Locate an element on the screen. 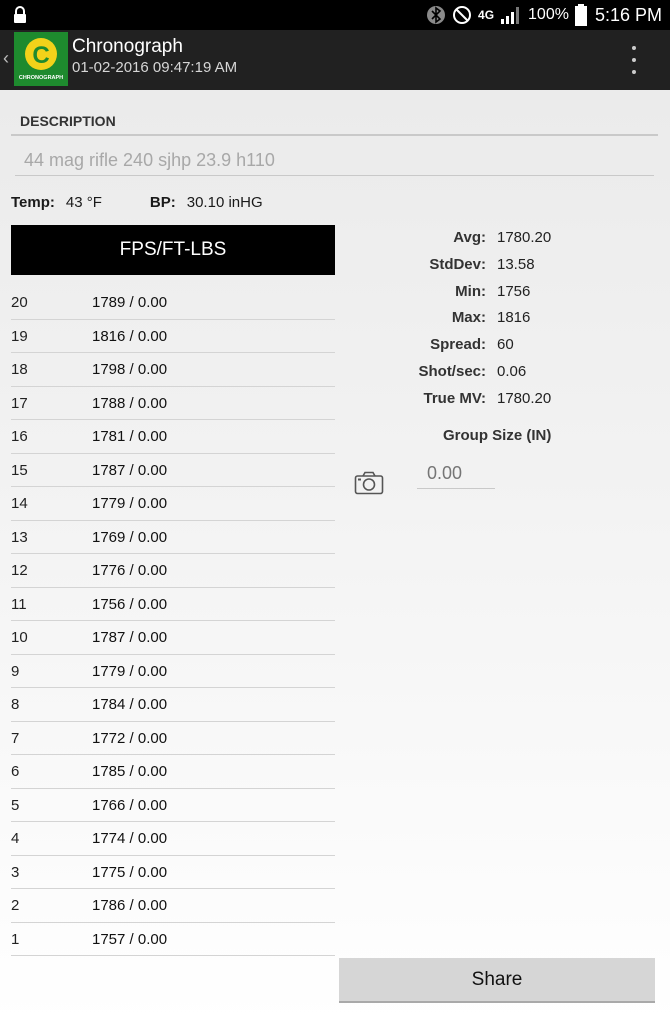  shot-number: 15 is located at coordinates (19, 470).